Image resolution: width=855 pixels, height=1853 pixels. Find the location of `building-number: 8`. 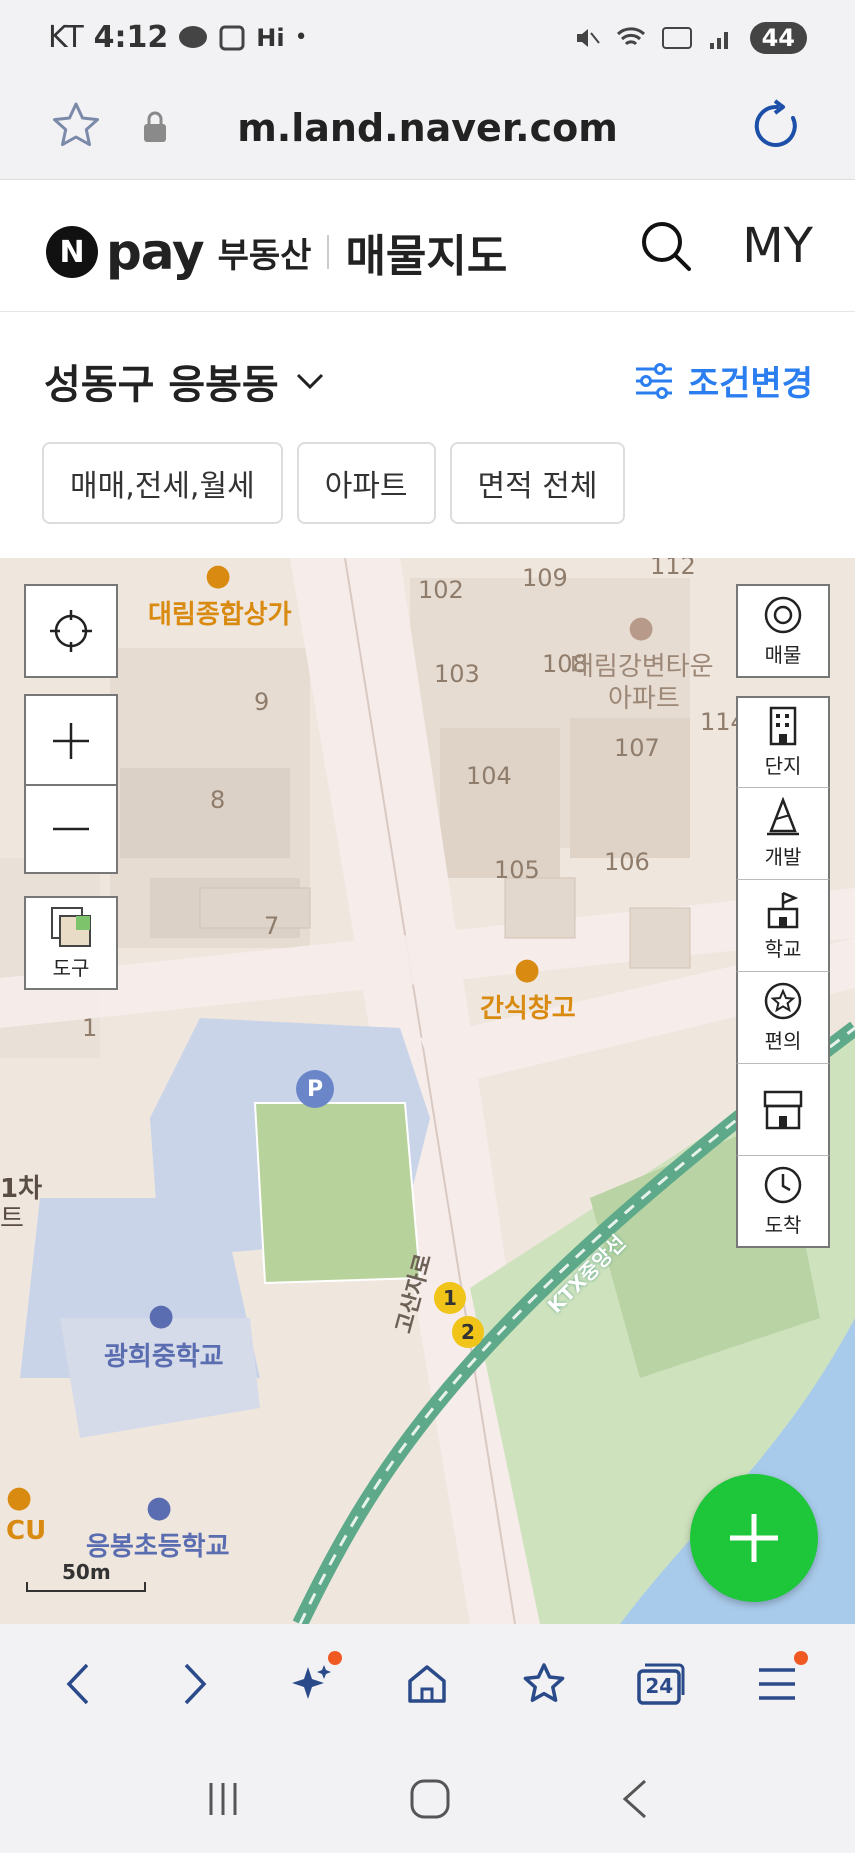

building-number: 8 is located at coordinates (218, 800).